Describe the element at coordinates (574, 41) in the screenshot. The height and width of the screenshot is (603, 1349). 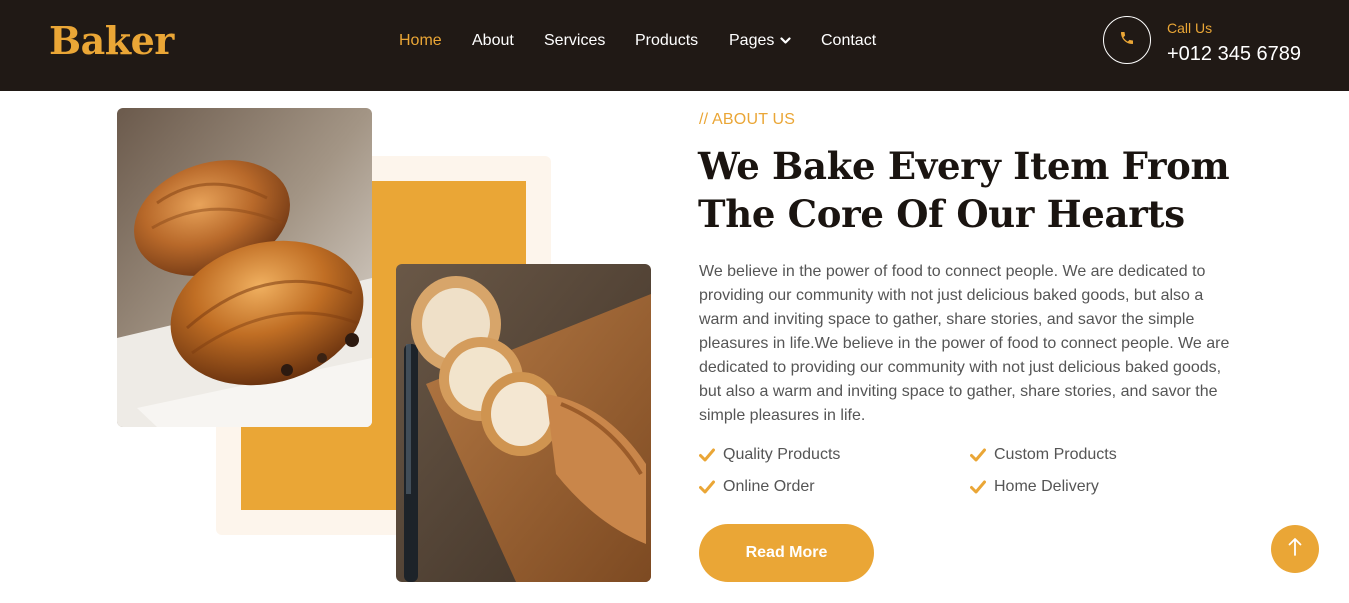
I see `nav-services: Services` at that location.